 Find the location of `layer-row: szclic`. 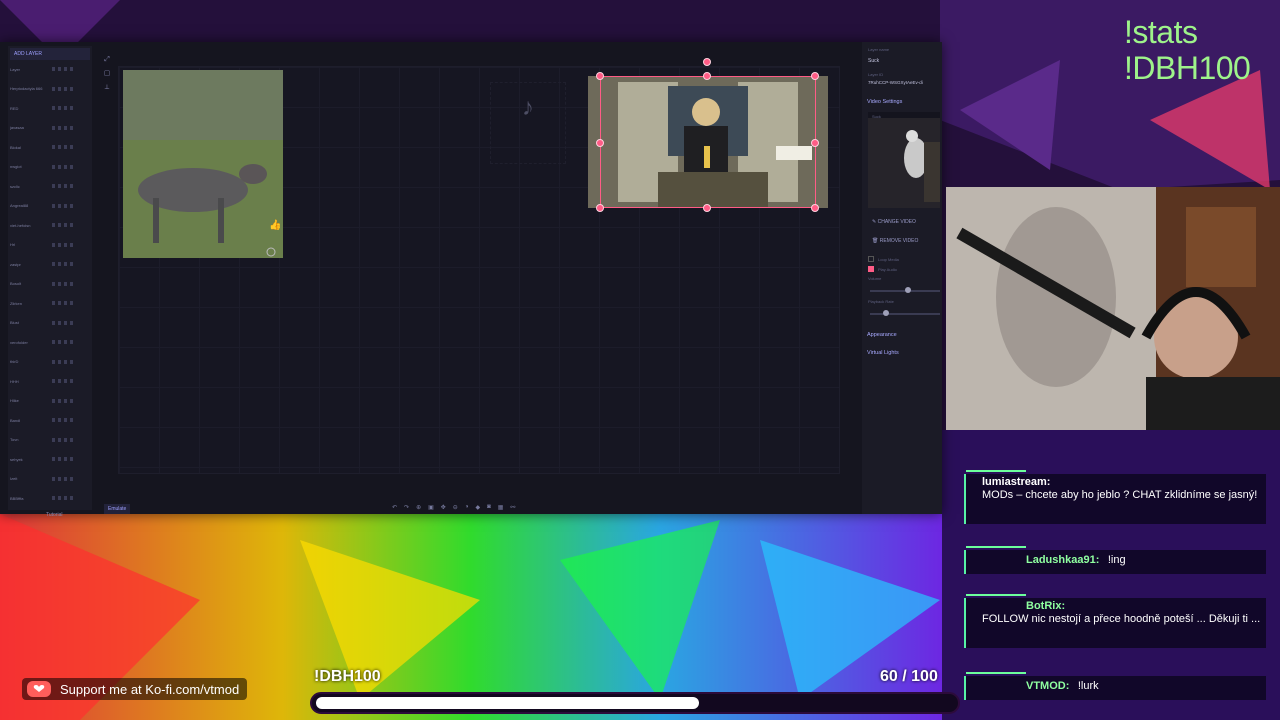

layer-row: szclic is located at coordinates (50, 186).